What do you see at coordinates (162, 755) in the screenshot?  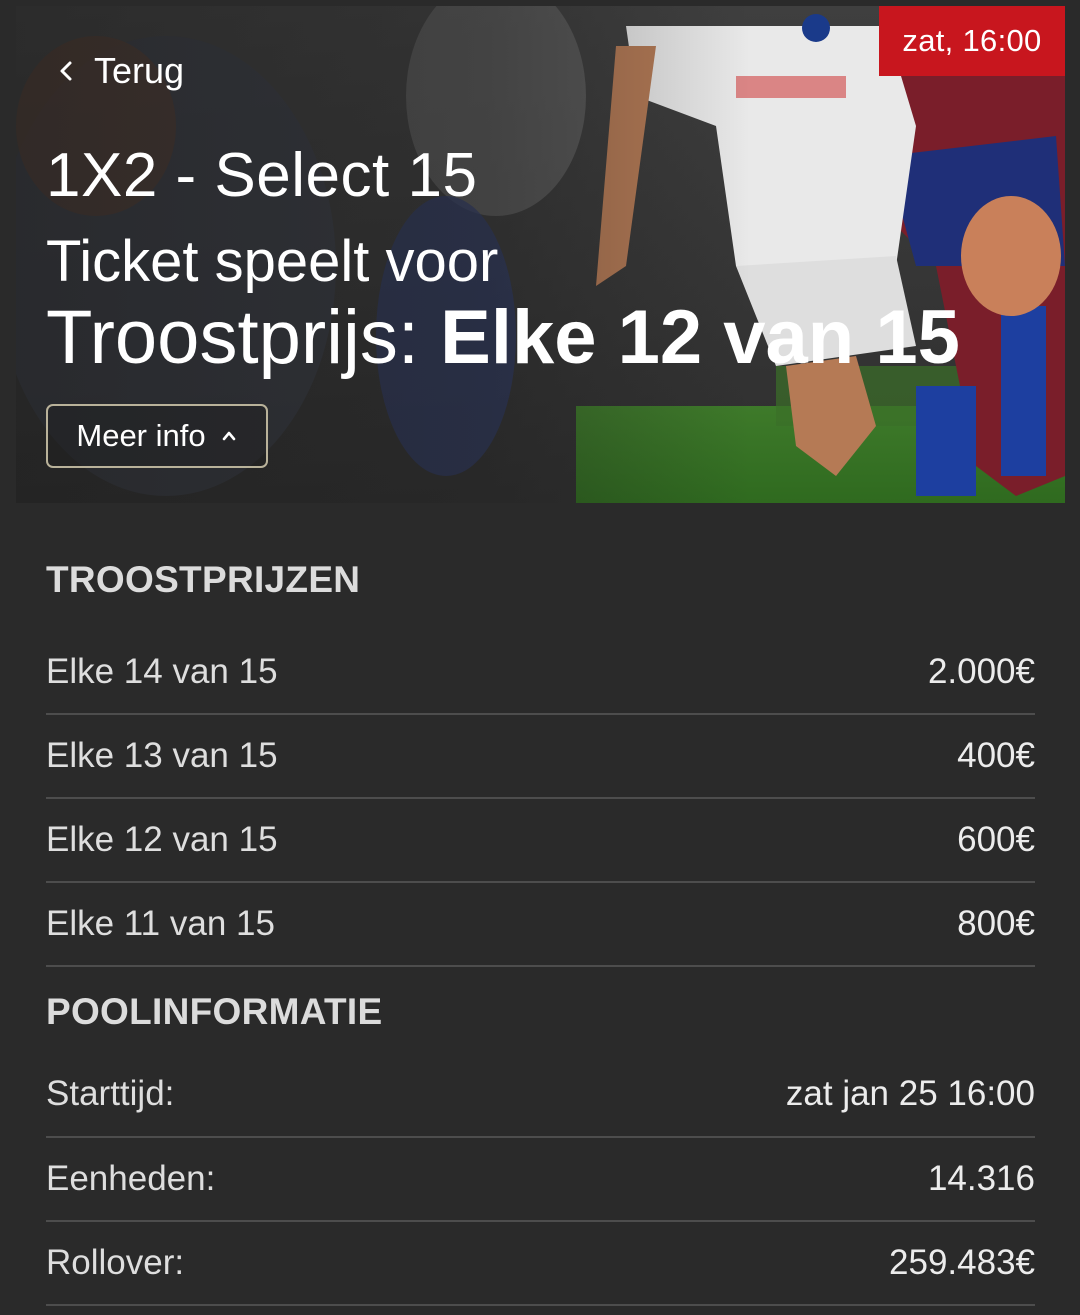 I see `consolation-row-label: Elke 13 van 15` at bounding box center [162, 755].